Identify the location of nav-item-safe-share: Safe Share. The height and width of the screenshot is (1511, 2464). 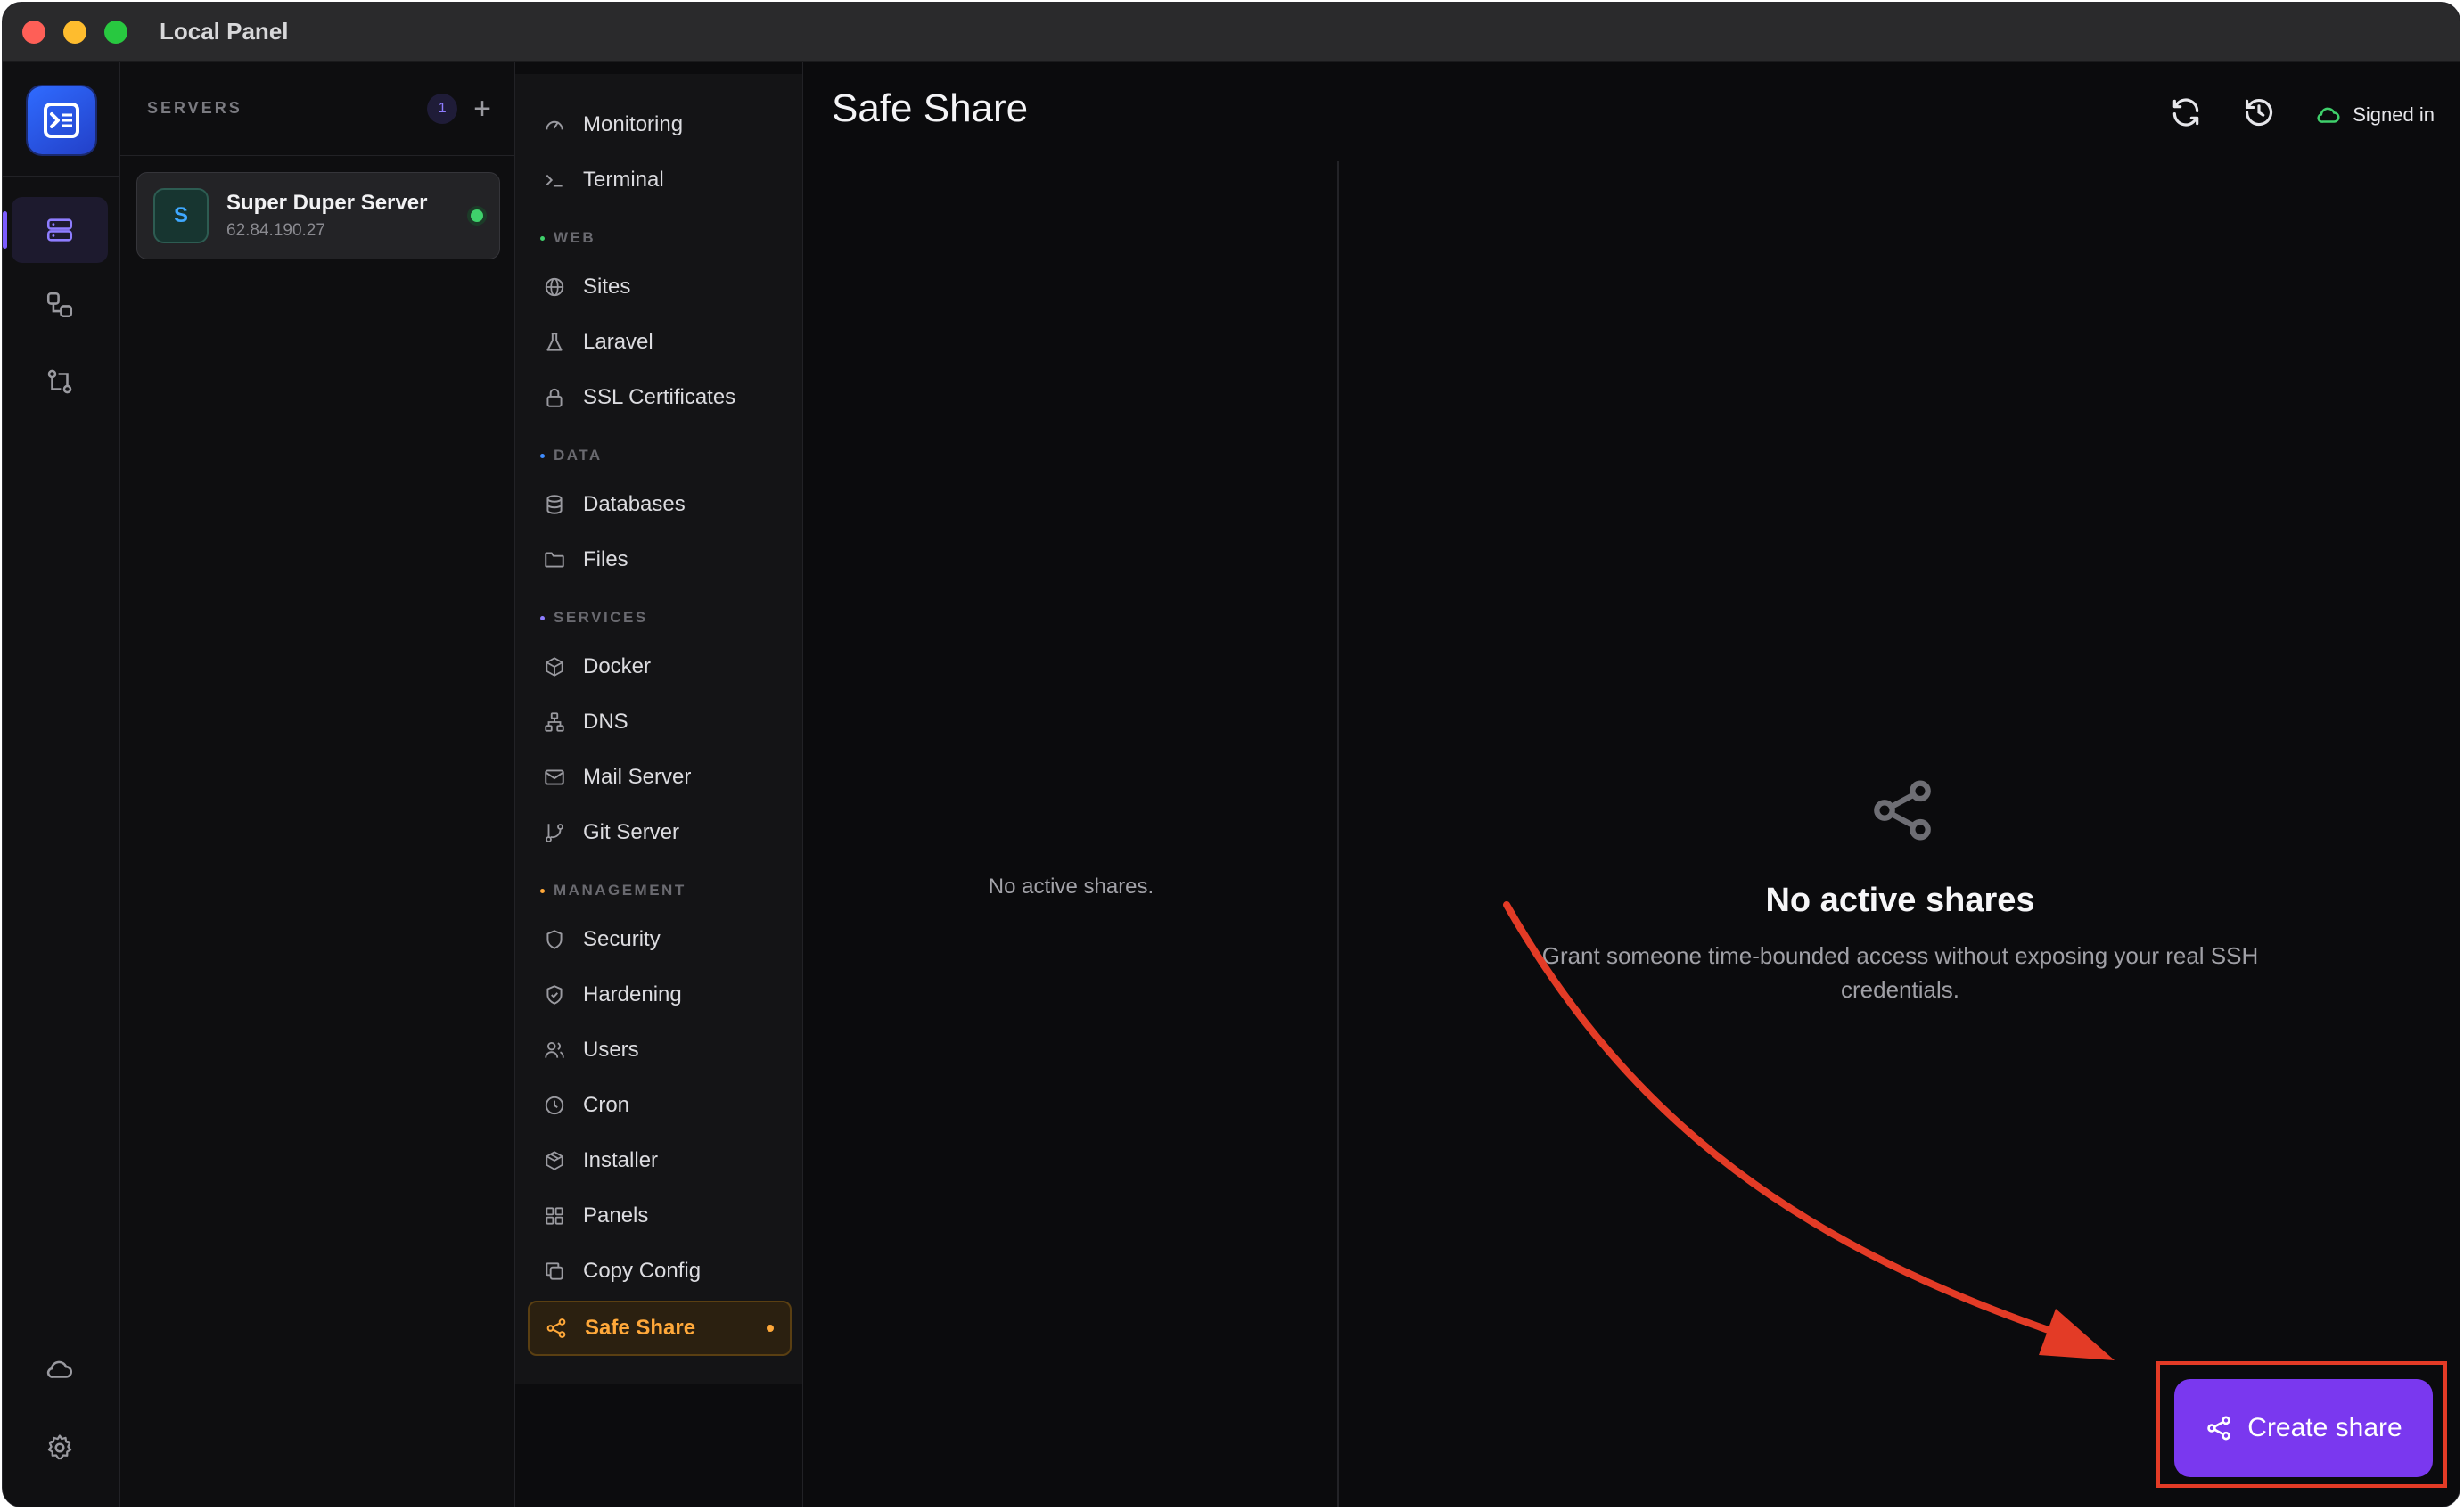
(660, 1328).